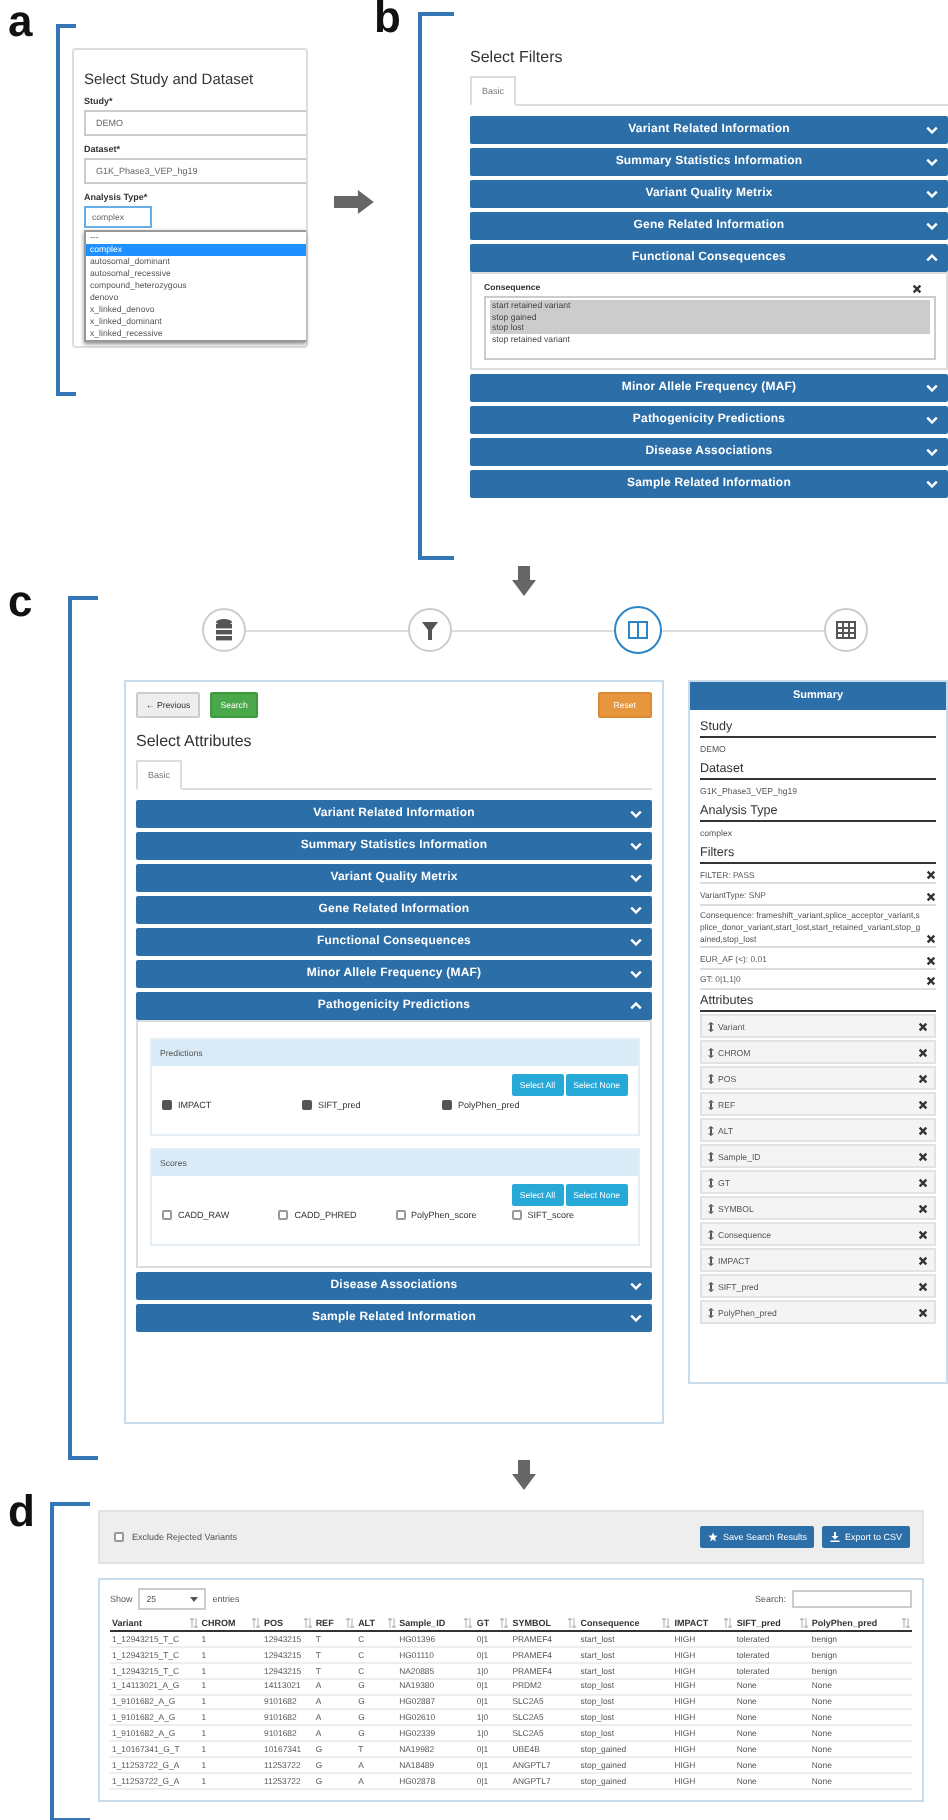 The image size is (948, 1820). Describe the element at coordinates (835, 1537) in the screenshot. I see `download-icon` at that location.